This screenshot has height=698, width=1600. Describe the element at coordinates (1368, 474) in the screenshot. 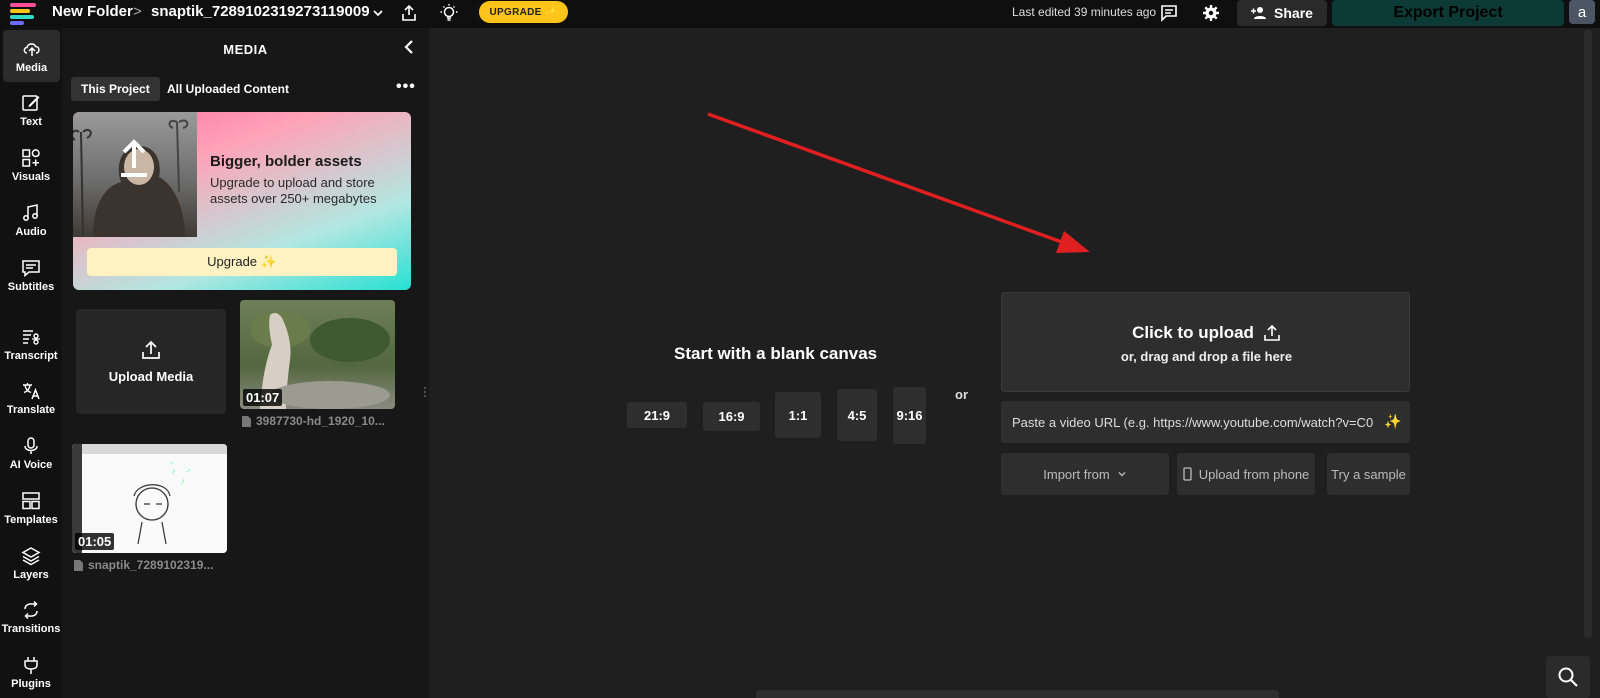

I see `try-sample-button: Try a sample` at that location.